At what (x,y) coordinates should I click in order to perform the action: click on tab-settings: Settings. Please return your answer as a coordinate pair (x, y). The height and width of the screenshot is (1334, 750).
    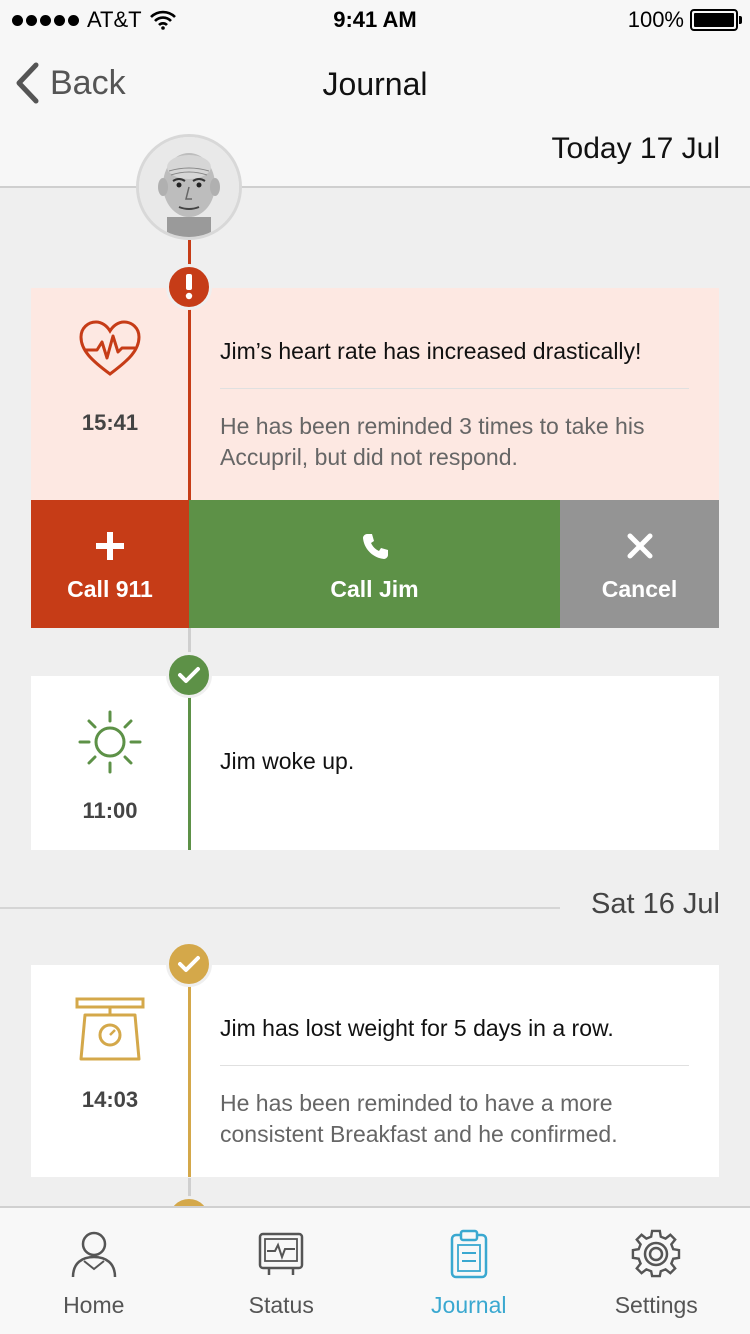
    Looking at the image, I should click on (656, 1271).